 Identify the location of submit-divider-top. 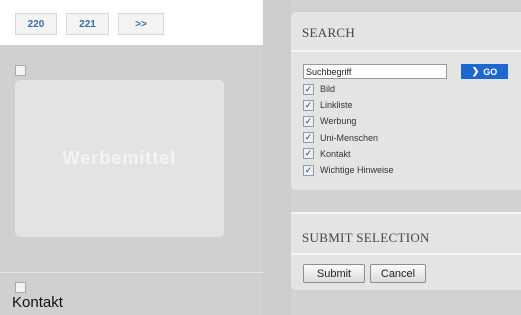
(406, 213).